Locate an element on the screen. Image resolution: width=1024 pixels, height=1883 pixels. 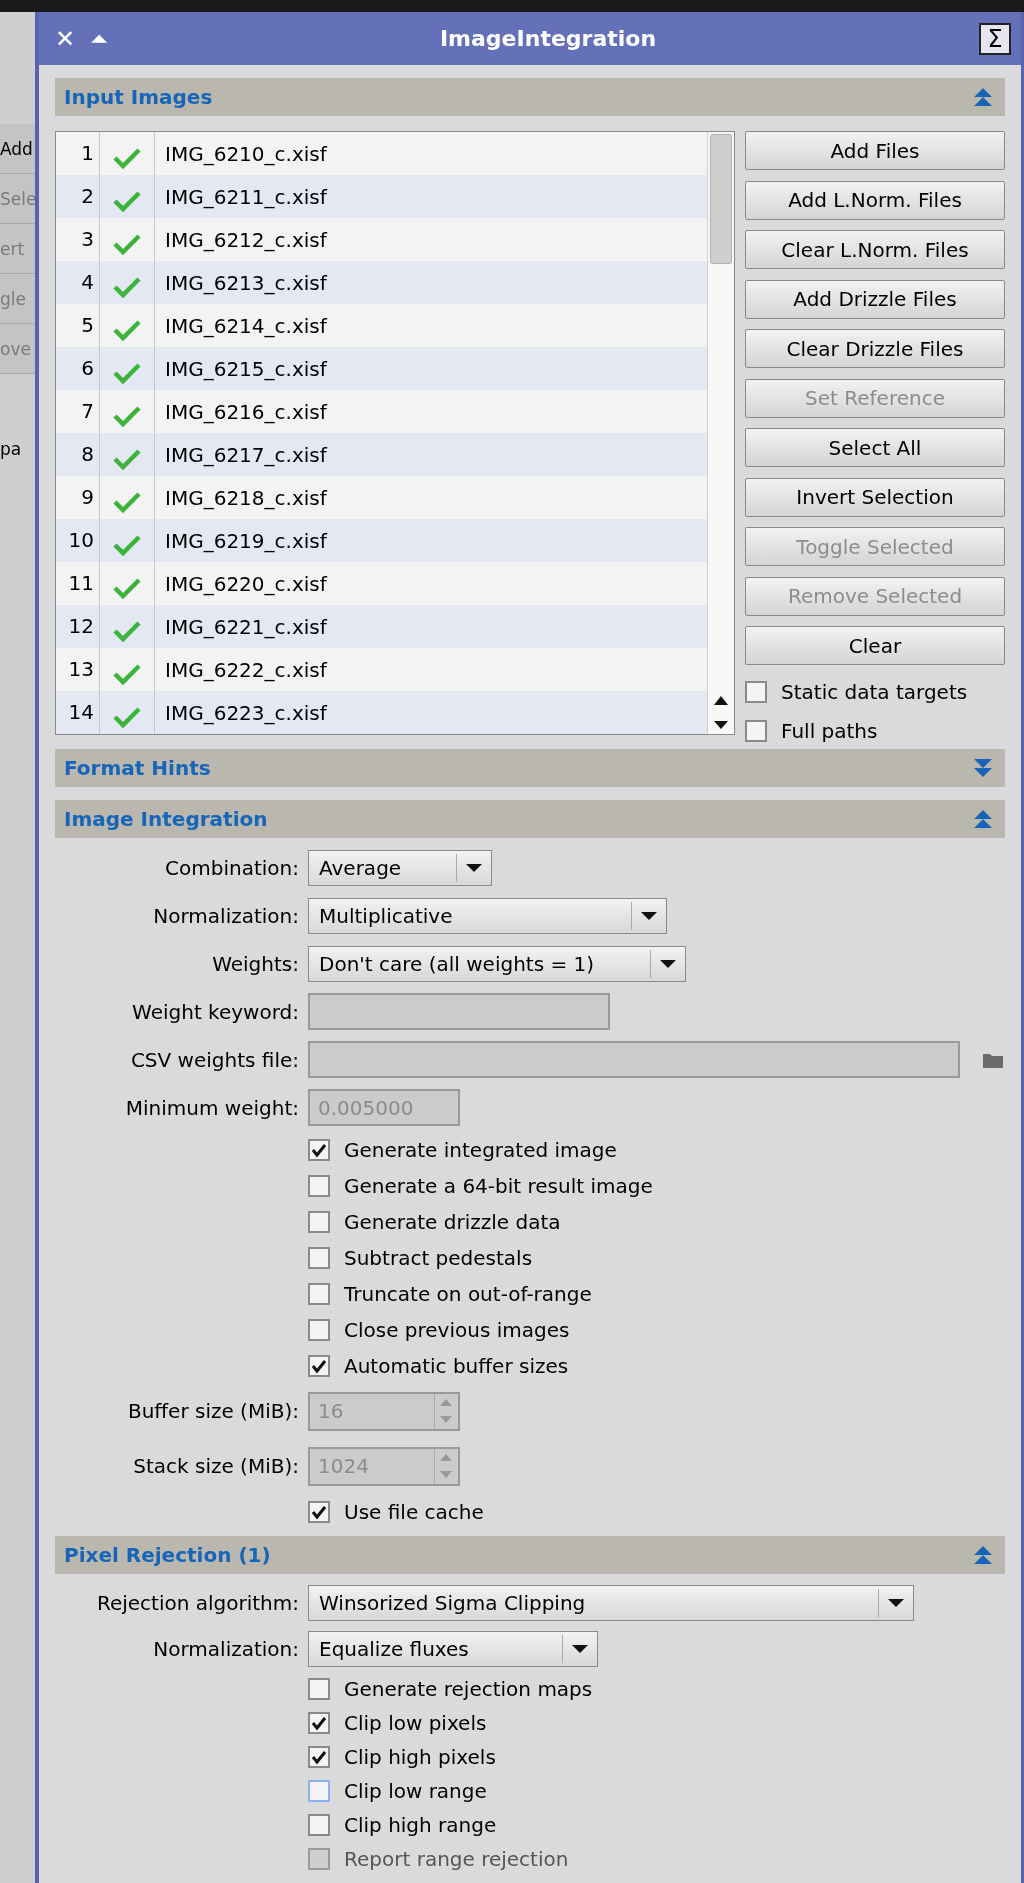
dropdown: Equalize fluxes is located at coordinates (453, 1648).